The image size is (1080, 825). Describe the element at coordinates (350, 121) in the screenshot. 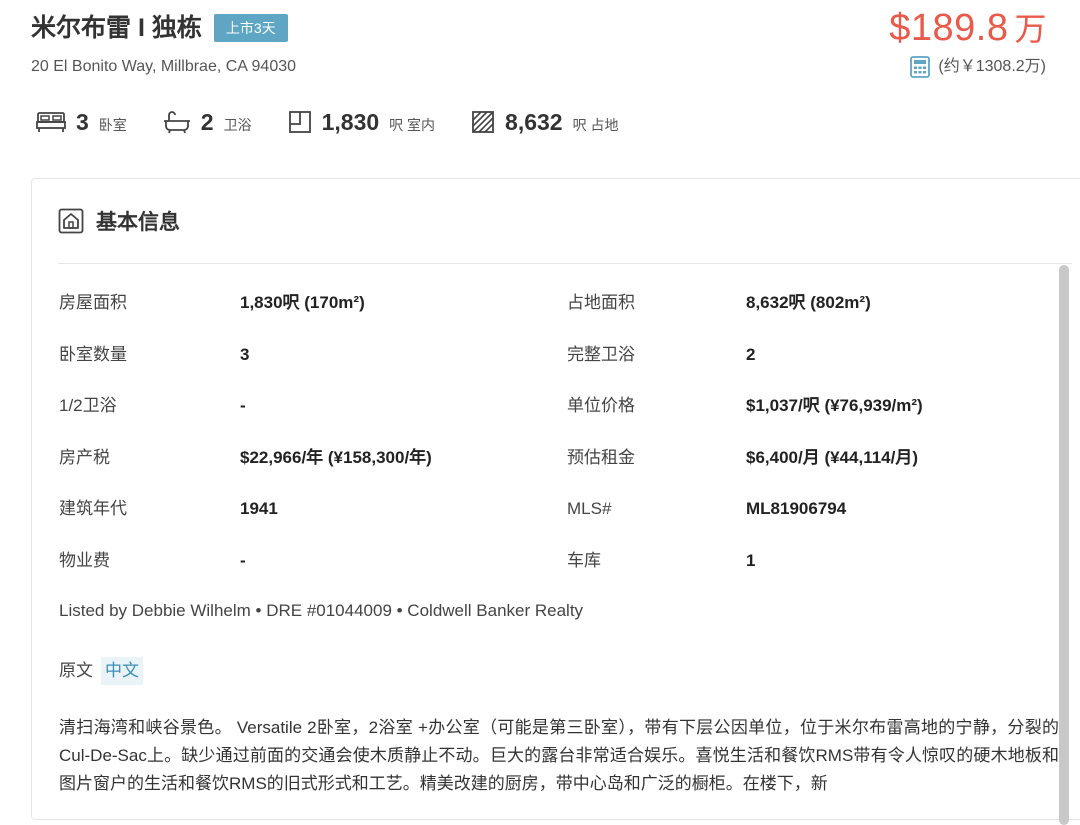

I see `stat-value: 1,830` at that location.